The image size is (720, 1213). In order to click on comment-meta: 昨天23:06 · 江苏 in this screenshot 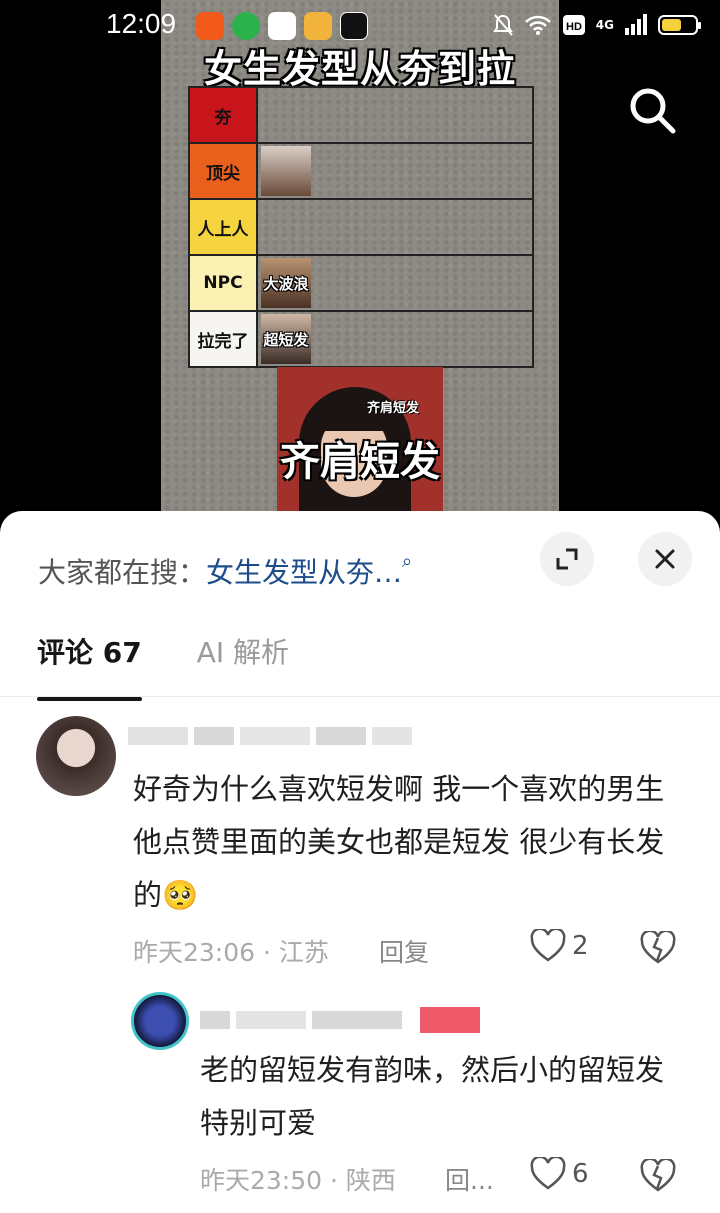, I will do `click(231, 952)`.